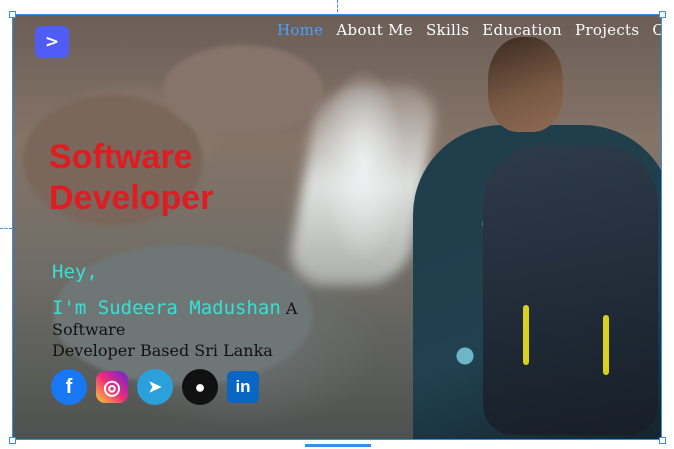  Describe the element at coordinates (374, 30) in the screenshot. I see `nav-about-me: About Me` at that location.